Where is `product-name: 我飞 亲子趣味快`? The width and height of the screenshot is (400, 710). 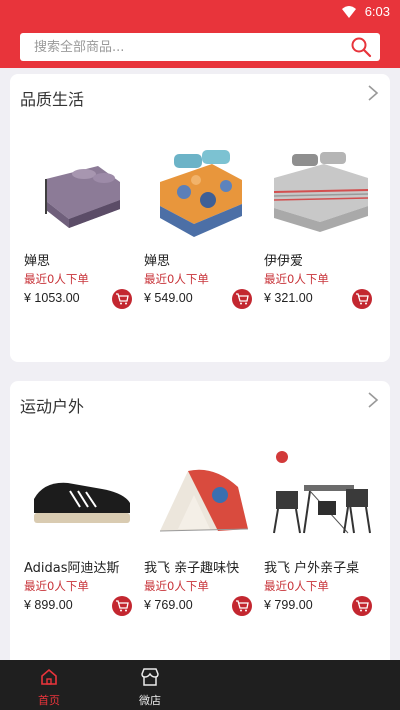
product-name: 我飞 亲子趣味快 is located at coordinates (192, 568).